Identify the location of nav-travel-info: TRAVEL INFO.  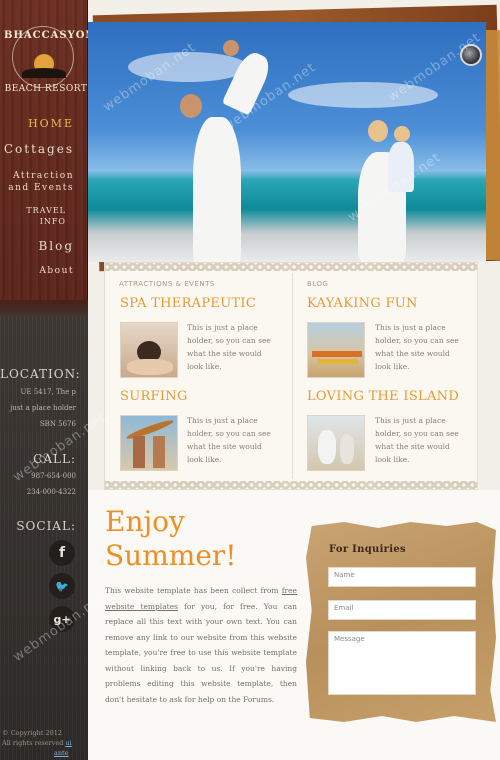
(40, 216).